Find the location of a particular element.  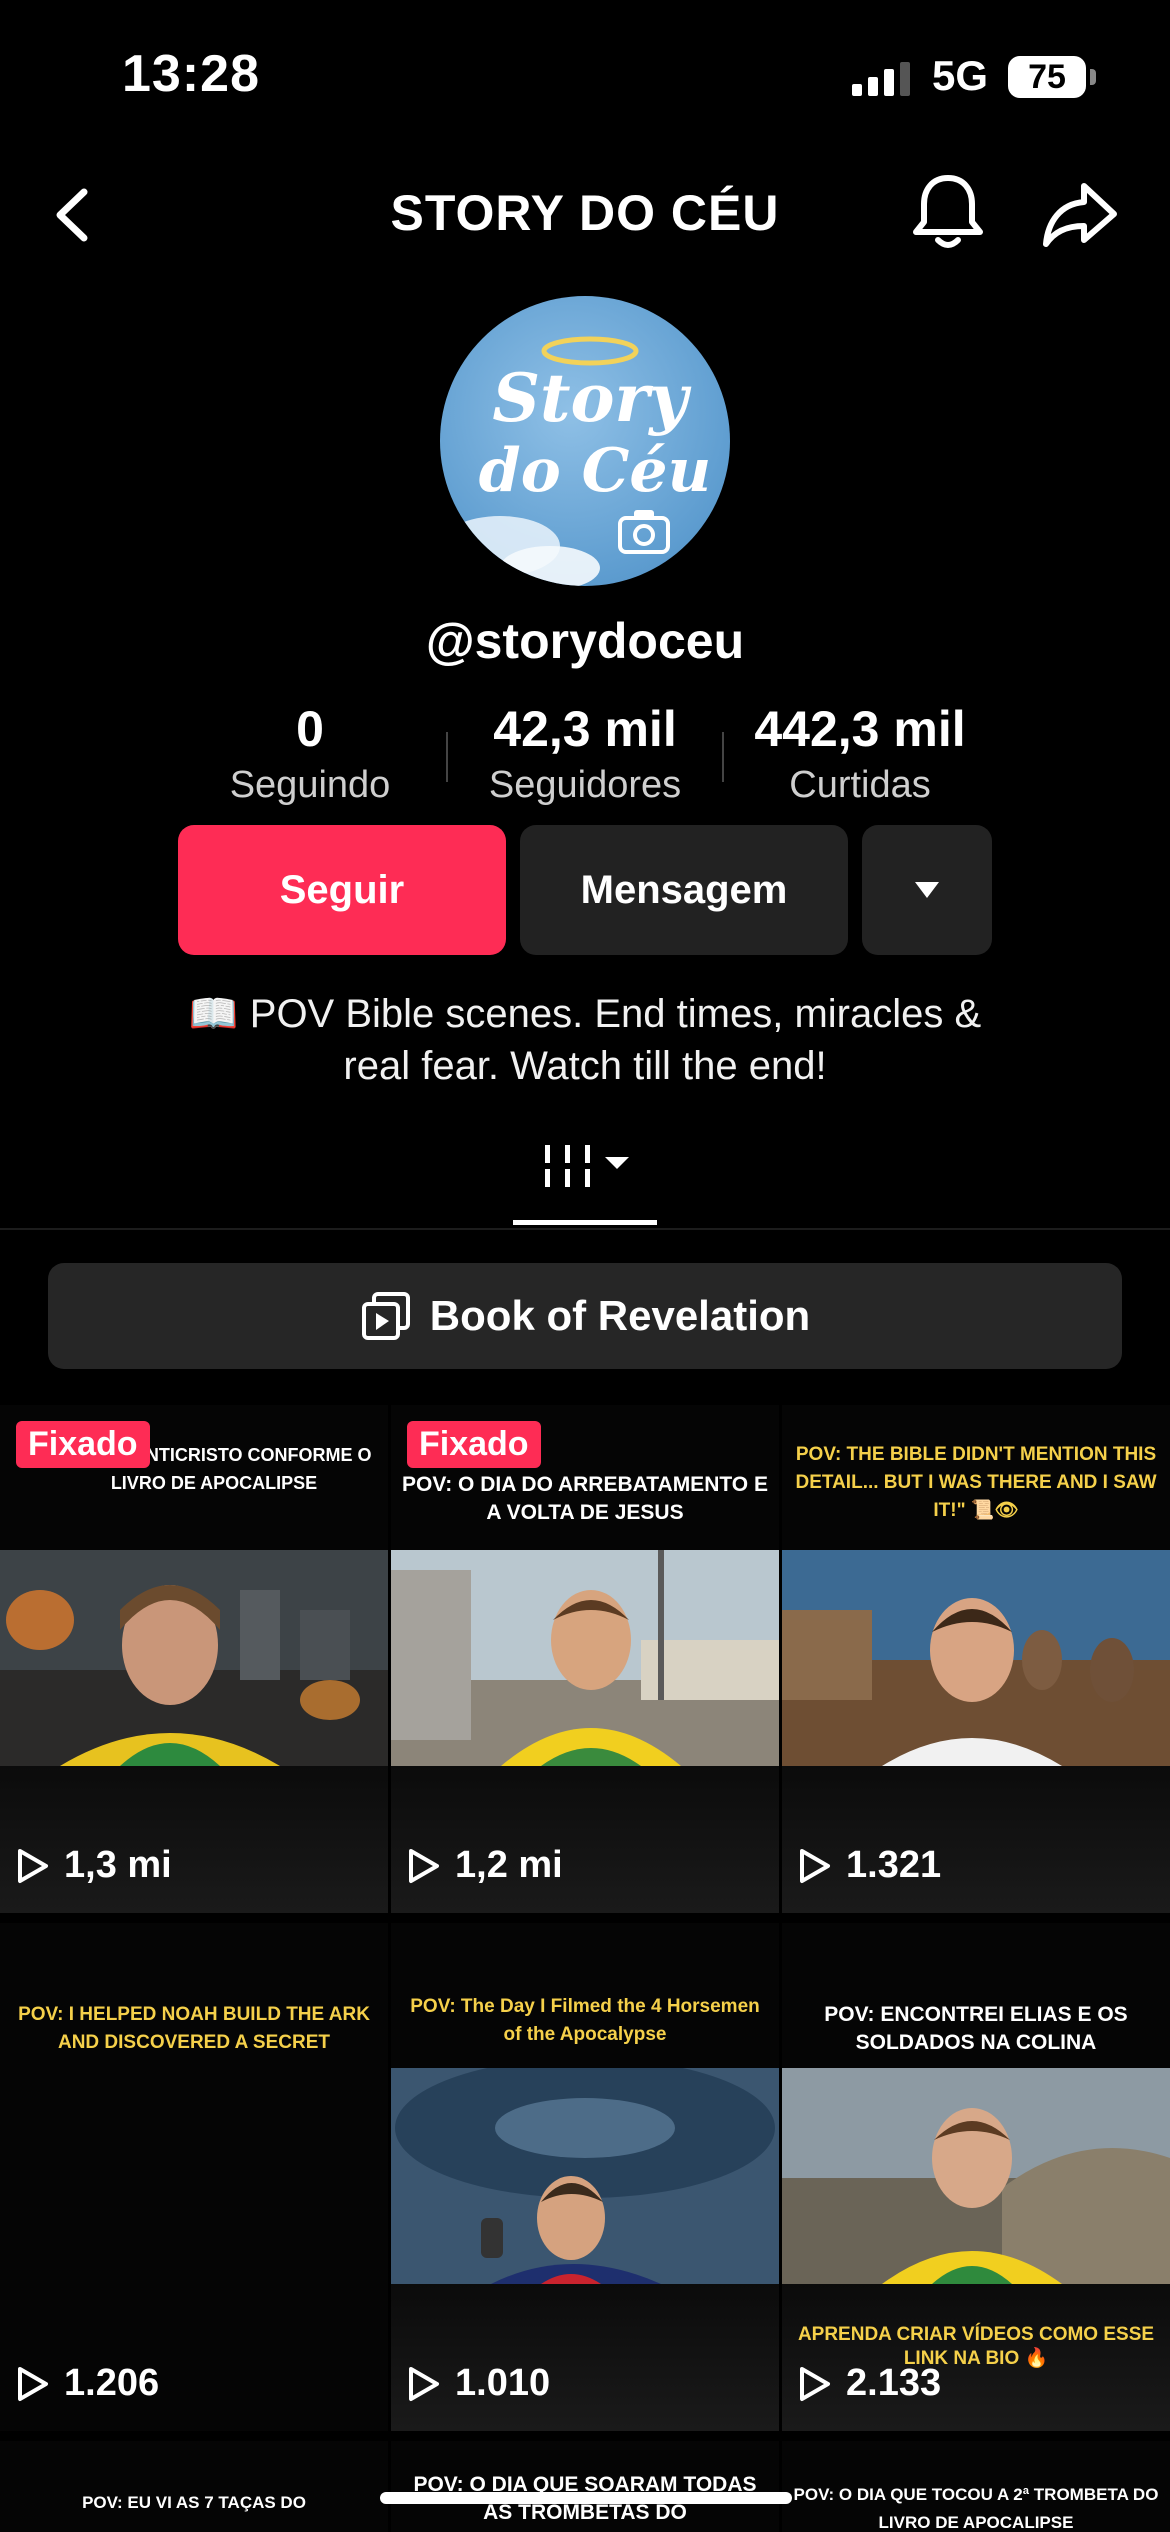

stat-followers-label: Seguidores is located at coordinates (585, 785).